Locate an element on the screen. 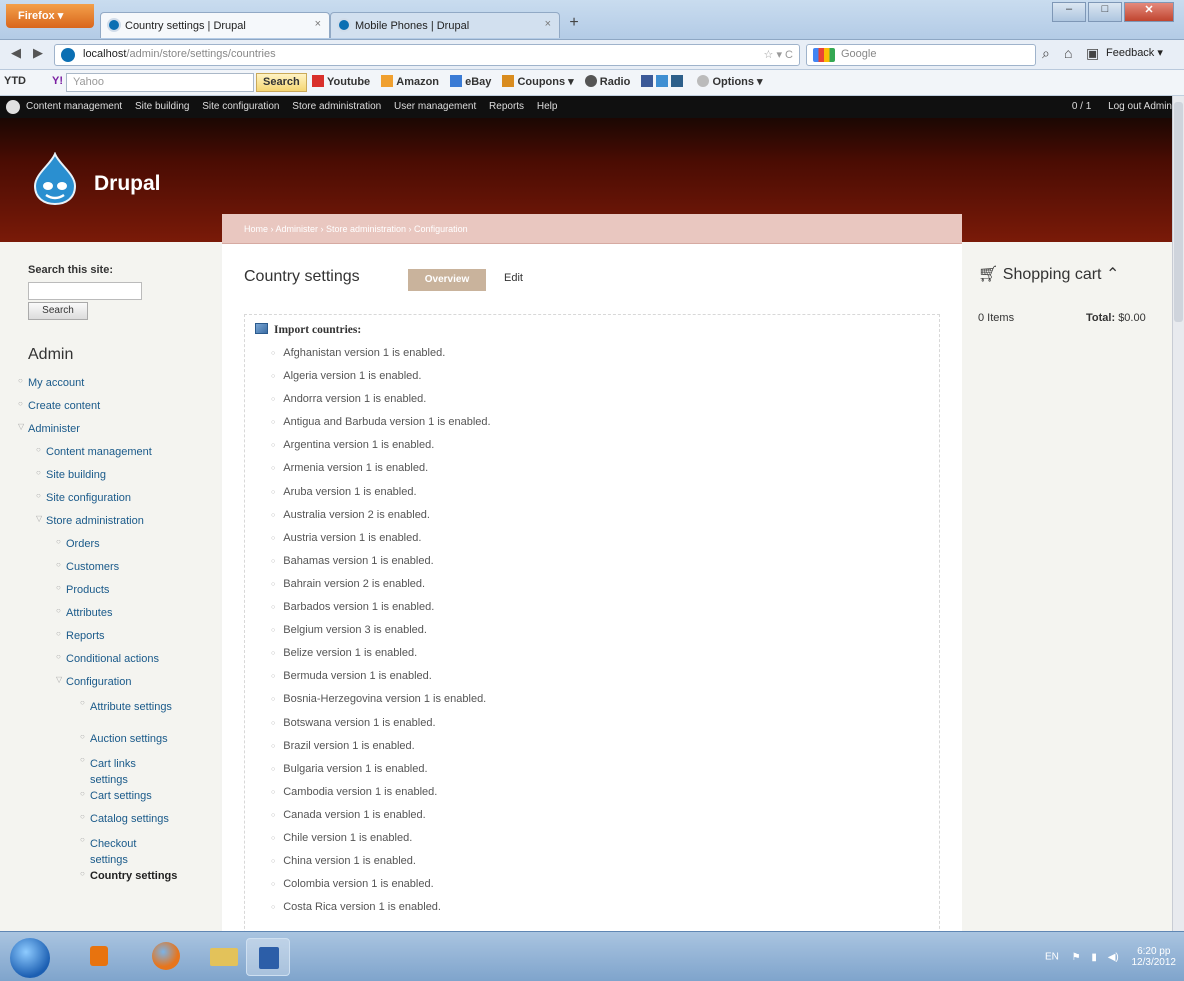 The width and height of the screenshot is (1184, 981). sidebar-item: ○ Orders is located at coordinates (110, 546).